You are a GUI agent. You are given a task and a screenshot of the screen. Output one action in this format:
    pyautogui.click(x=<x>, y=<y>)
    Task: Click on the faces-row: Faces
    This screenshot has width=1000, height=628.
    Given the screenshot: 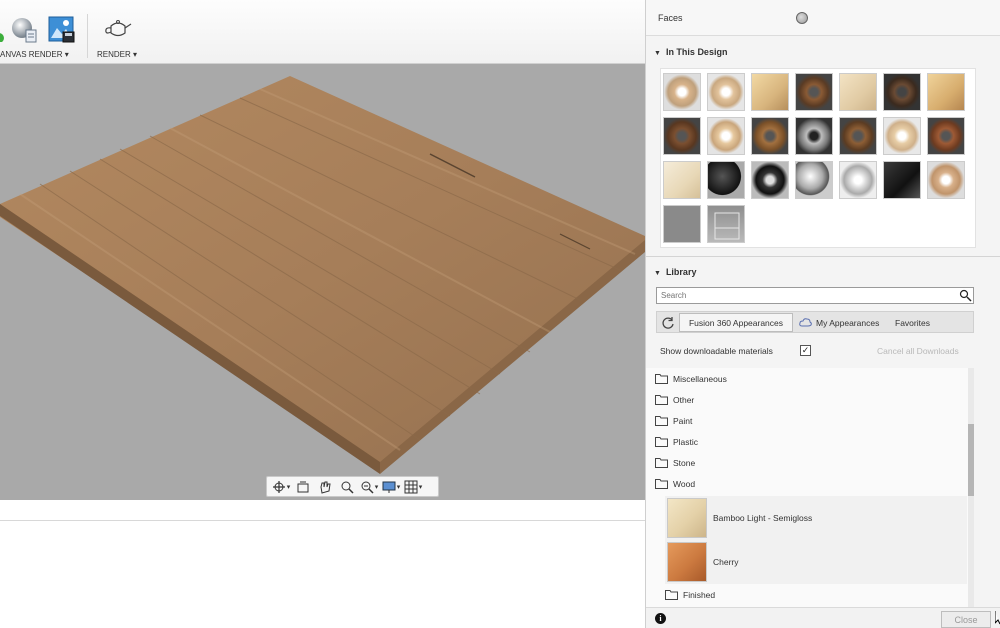 What is the action you would take?
    pyautogui.click(x=823, y=18)
    